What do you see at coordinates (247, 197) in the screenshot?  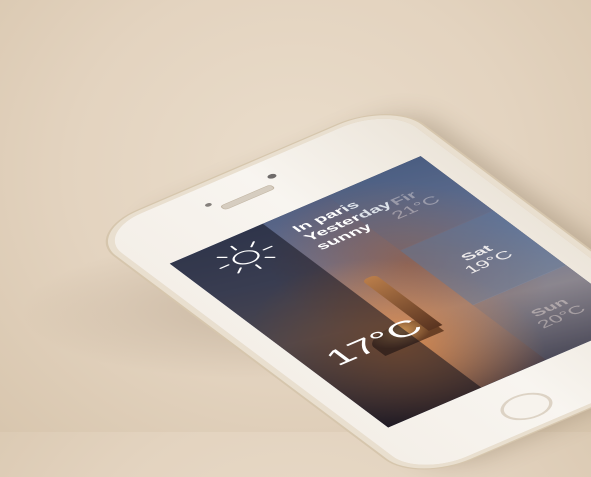 I see `earpiece-speaker` at bounding box center [247, 197].